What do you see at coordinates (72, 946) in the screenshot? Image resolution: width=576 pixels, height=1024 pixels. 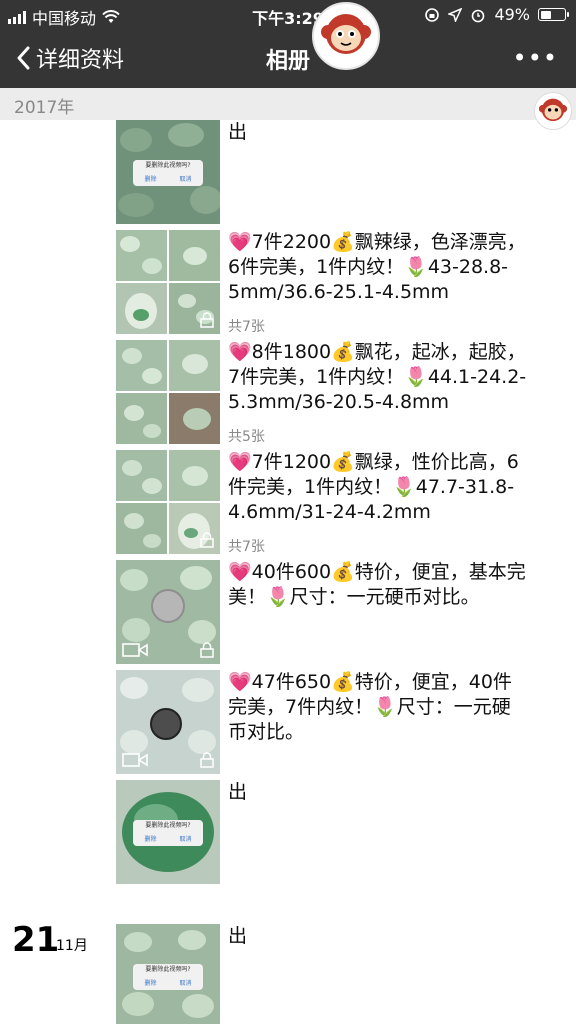 I see `date-month: 11月` at bounding box center [72, 946].